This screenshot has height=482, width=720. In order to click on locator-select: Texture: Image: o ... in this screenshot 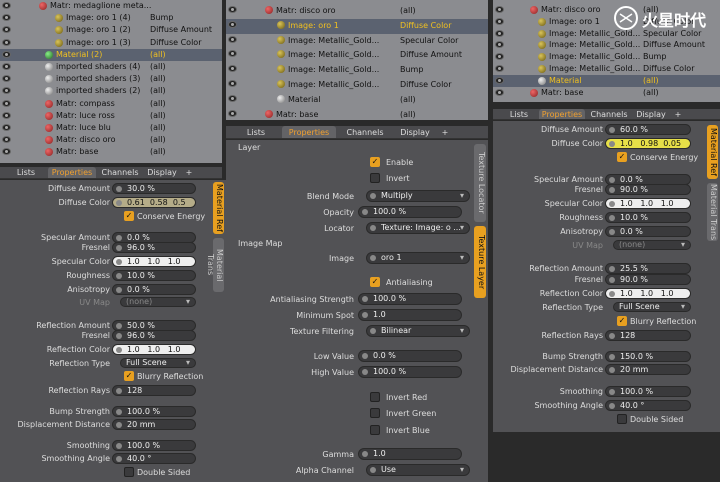, I will do `click(418, 228)`.